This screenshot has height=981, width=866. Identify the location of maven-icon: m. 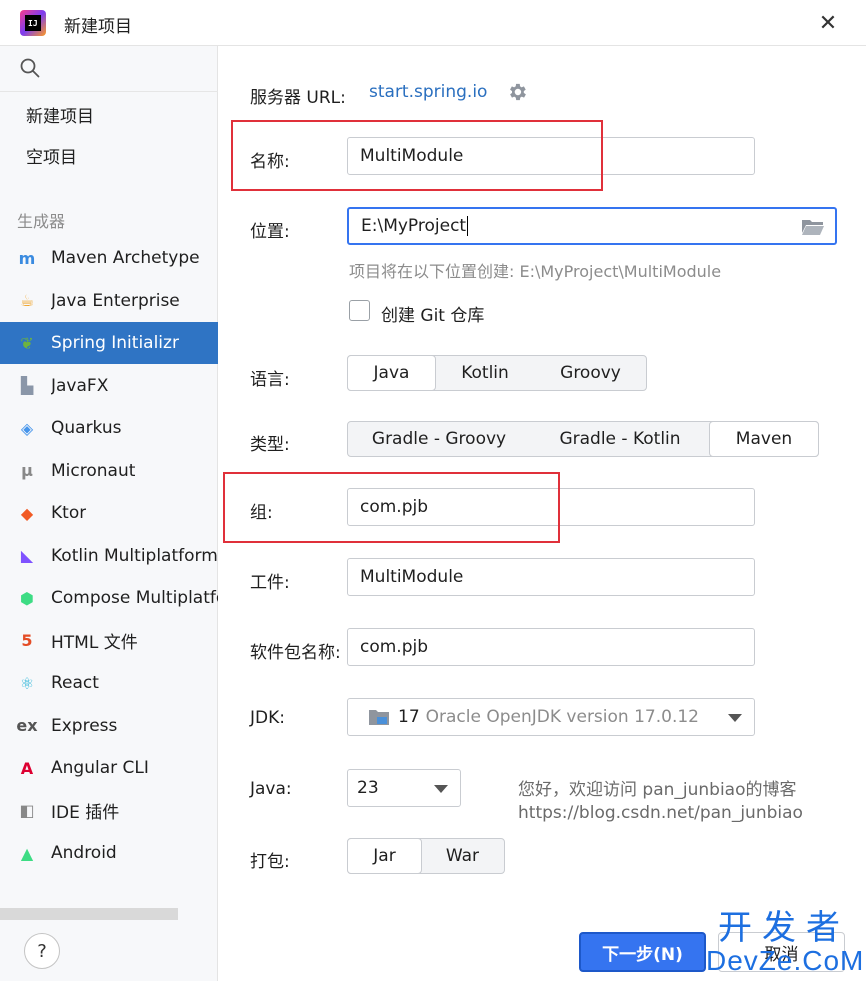
(27, 258).